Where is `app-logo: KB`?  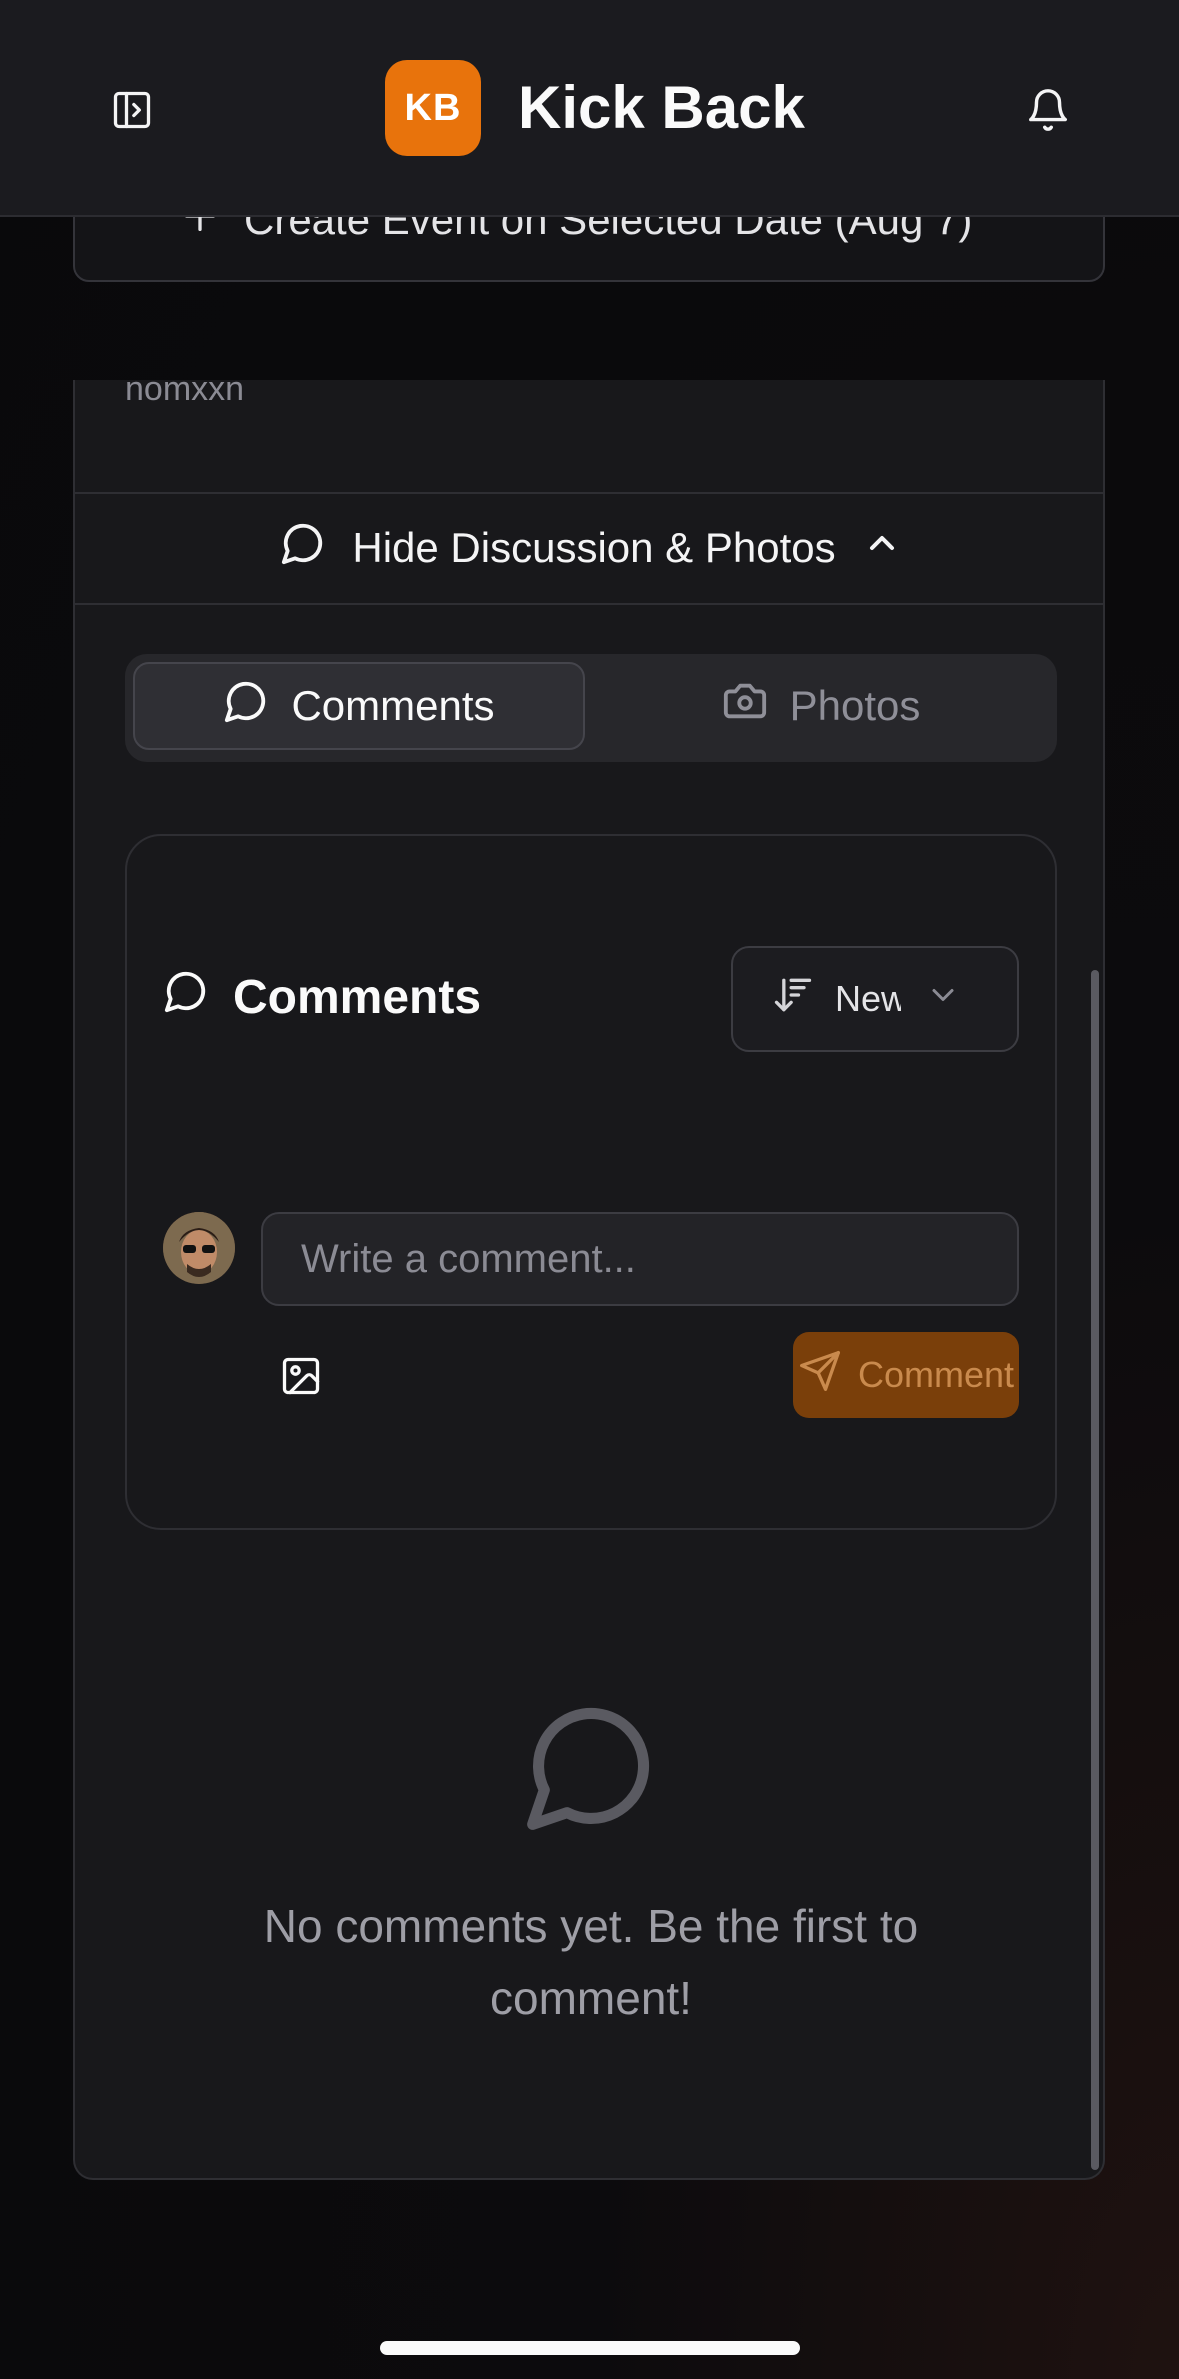 app-logo: KB is located at coordinates (433, 108).